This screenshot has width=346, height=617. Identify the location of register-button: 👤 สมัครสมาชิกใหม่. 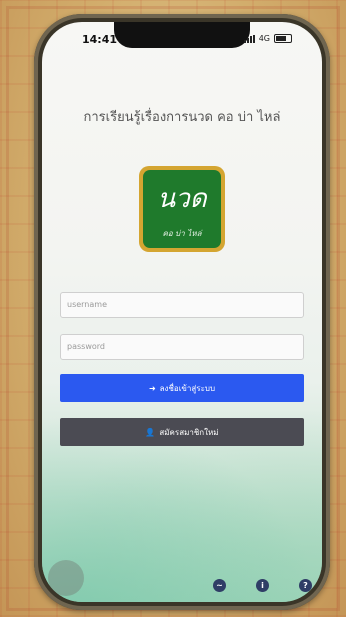
(182, 432).